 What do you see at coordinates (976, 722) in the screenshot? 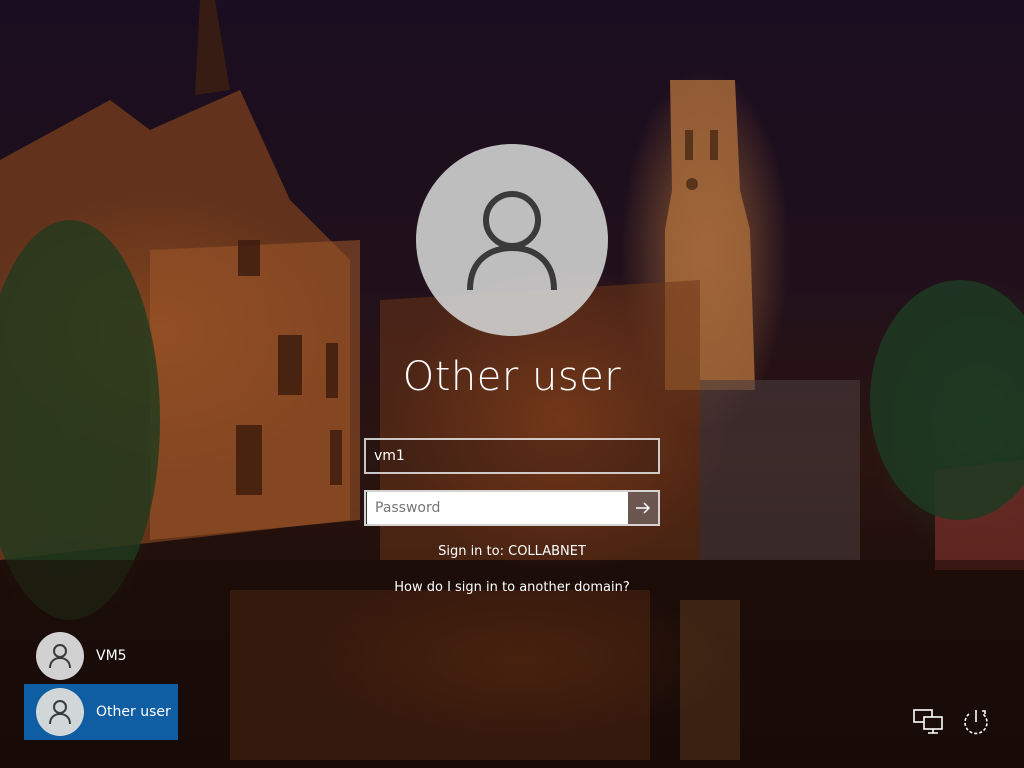
I see `power-icon` at bounding box center [976, 722].